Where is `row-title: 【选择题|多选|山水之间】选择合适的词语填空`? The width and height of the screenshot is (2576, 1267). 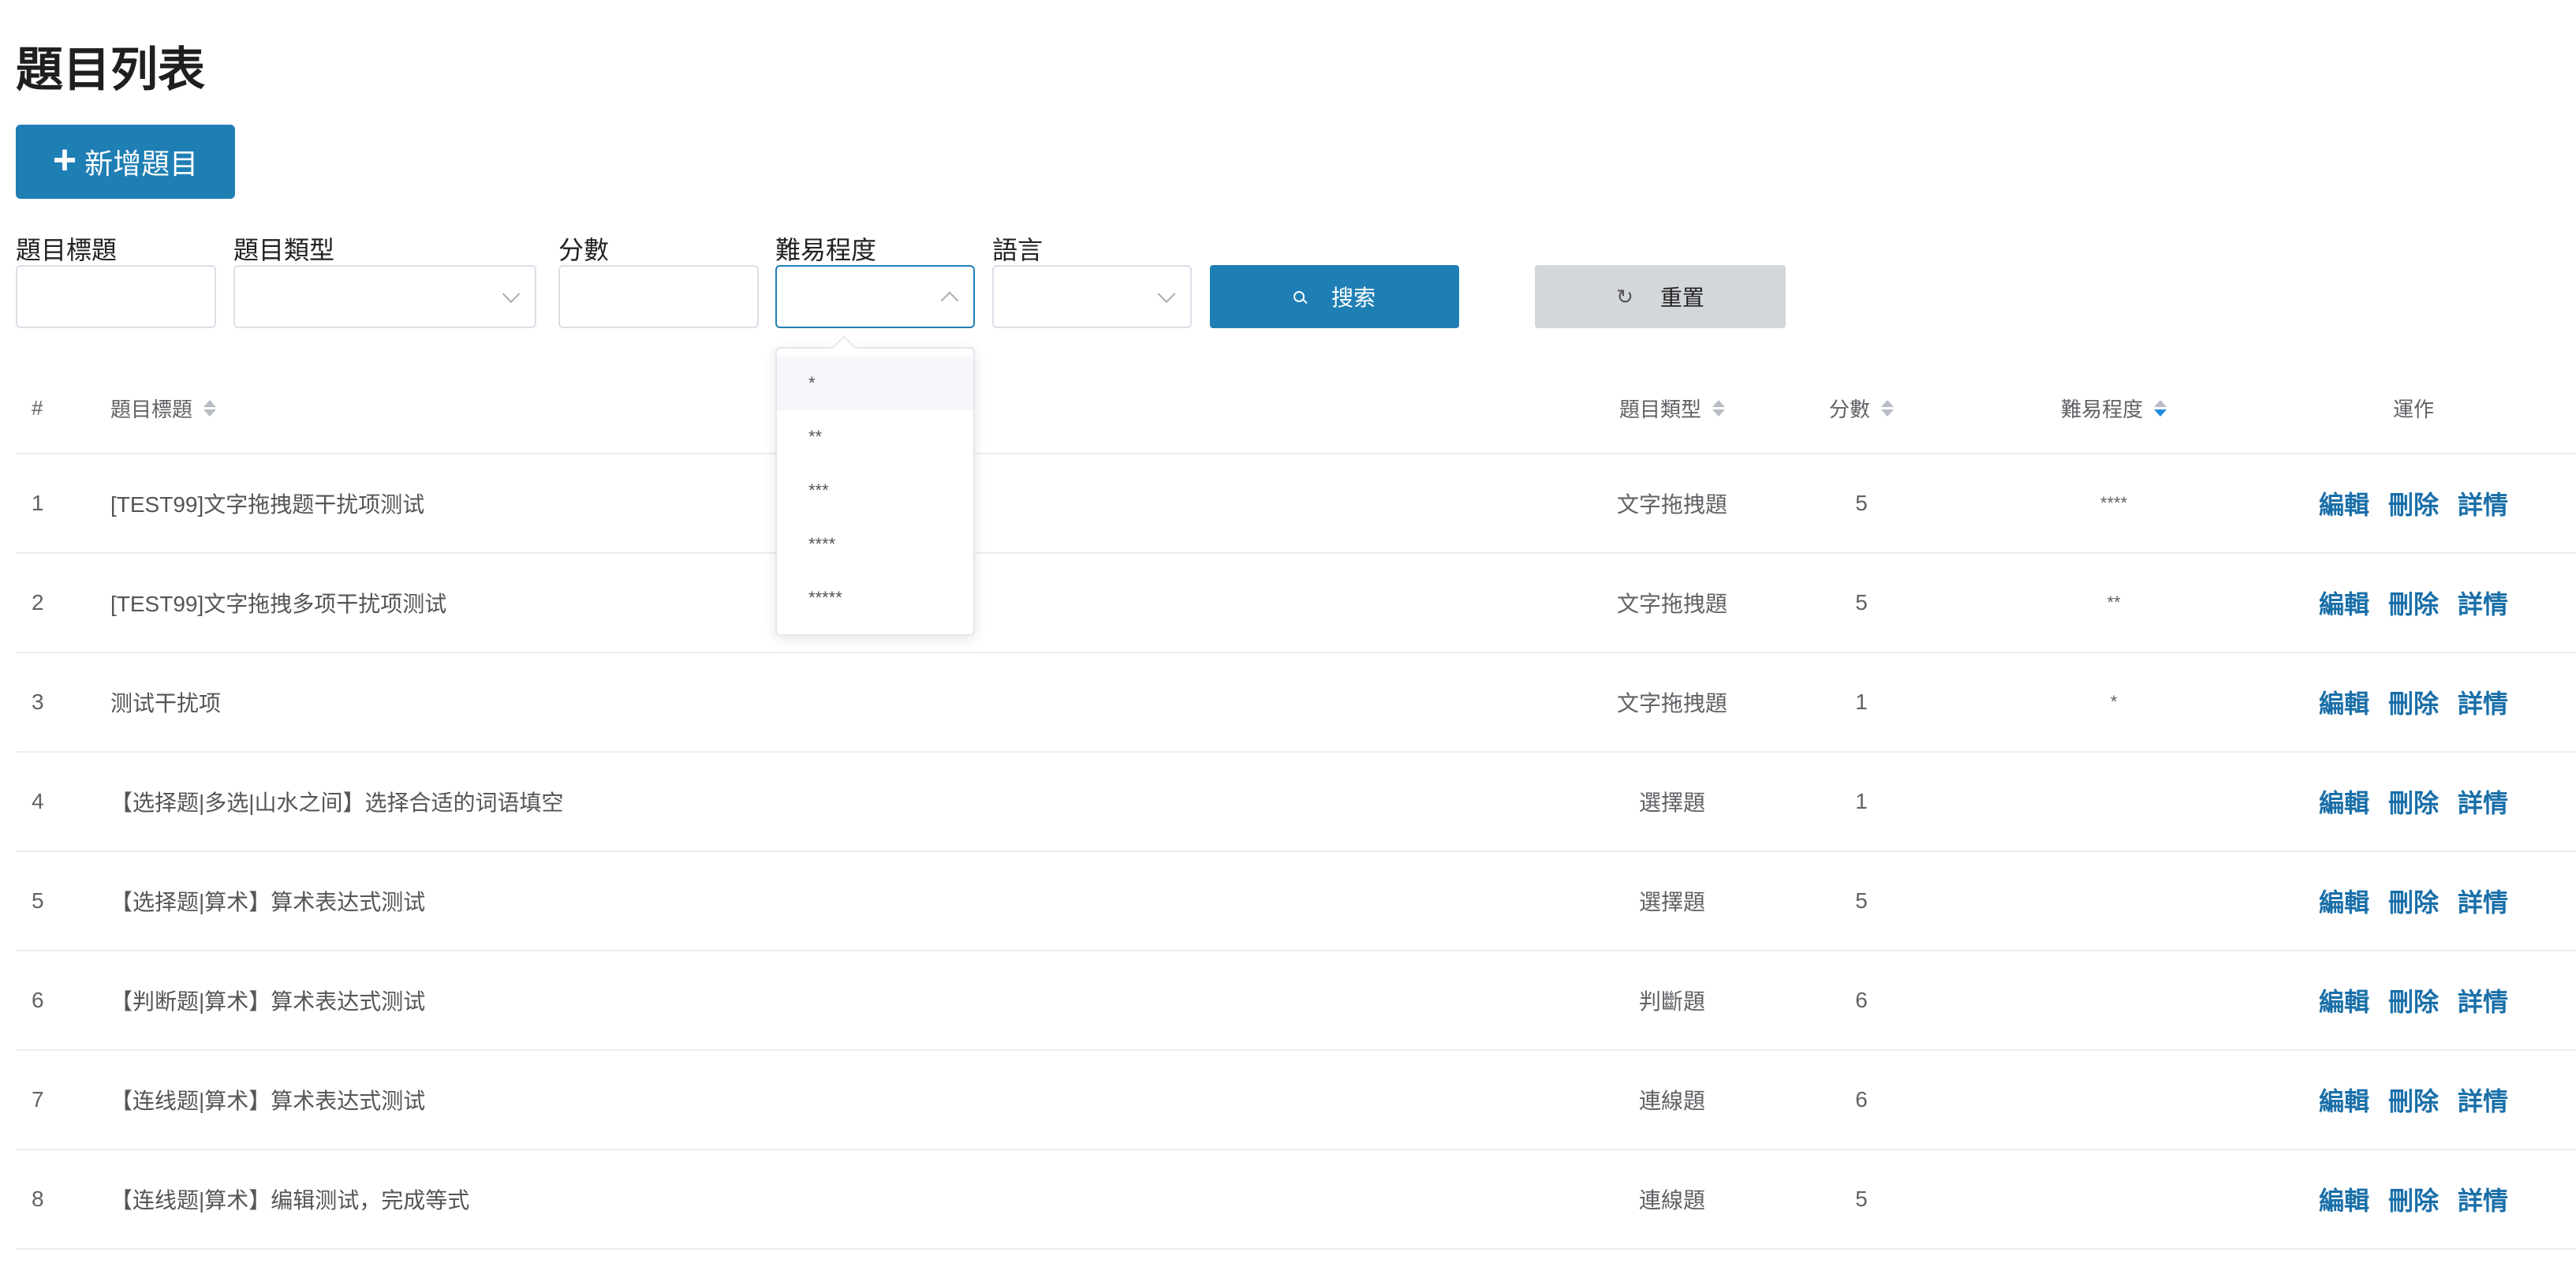
row-title: 【选择题|多选|山水之间】选择合适的词语填空 is located at coordinates (337, 803).